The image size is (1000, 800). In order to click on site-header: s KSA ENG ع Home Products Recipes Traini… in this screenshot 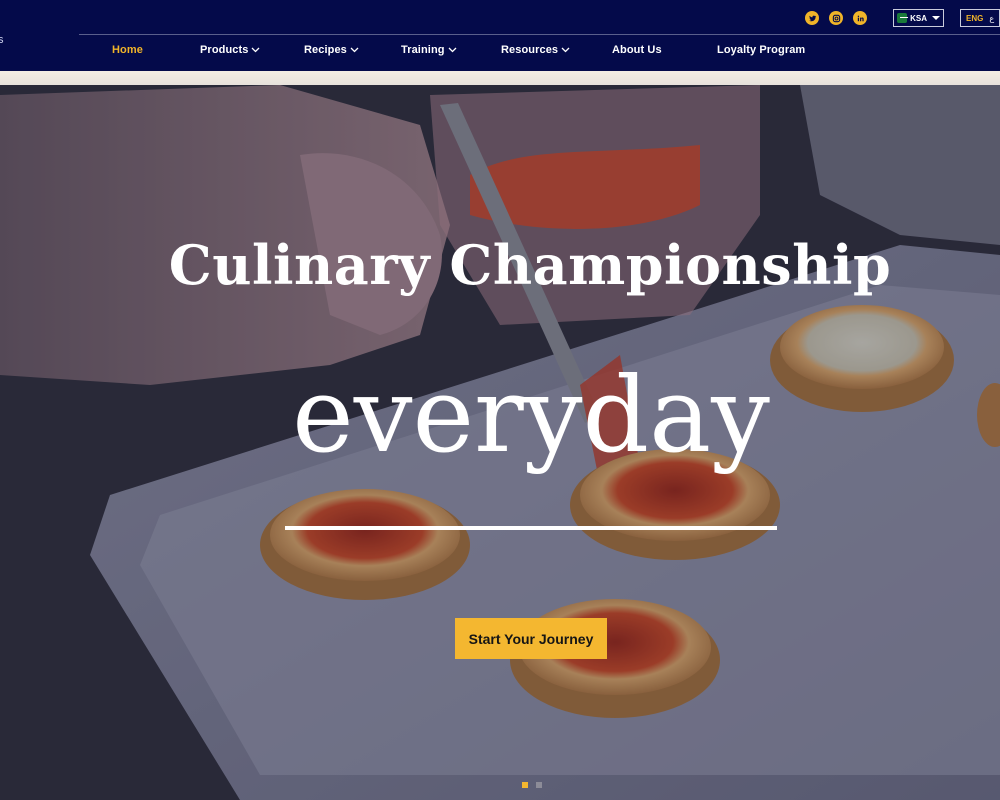, I will do `click(500, 35)`.